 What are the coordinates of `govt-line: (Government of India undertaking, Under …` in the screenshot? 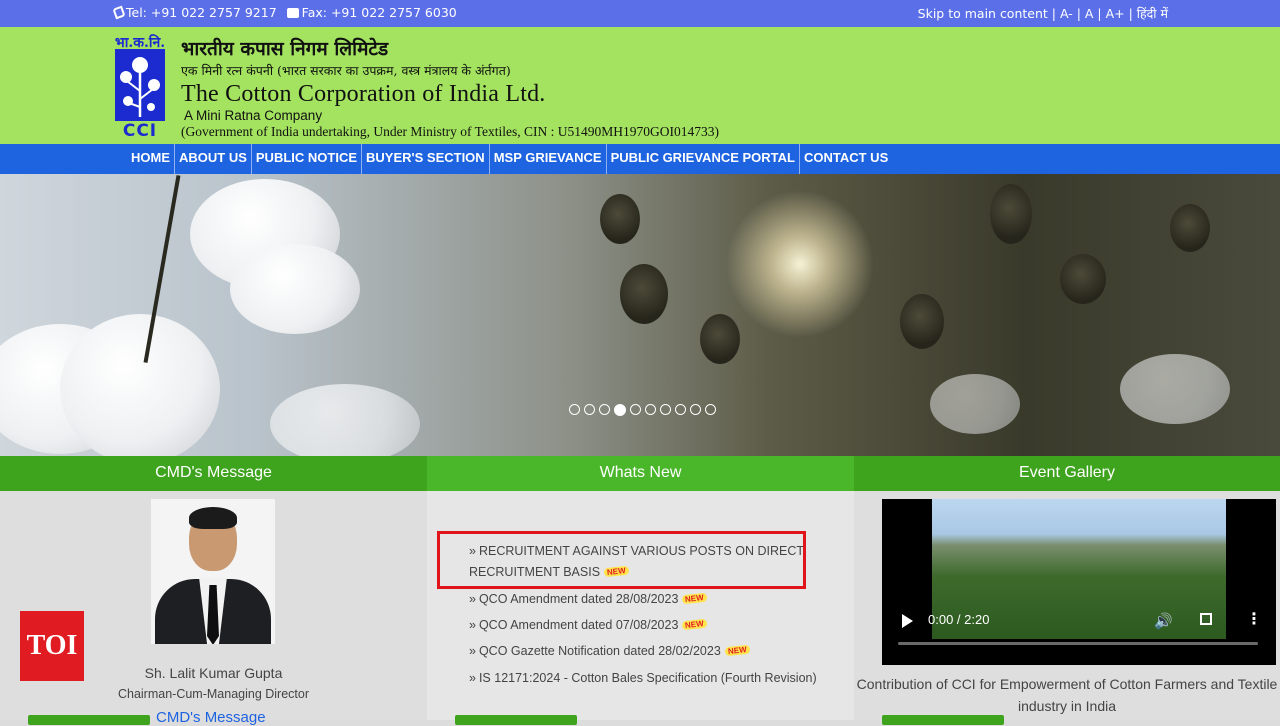 It's located at (450, 131).